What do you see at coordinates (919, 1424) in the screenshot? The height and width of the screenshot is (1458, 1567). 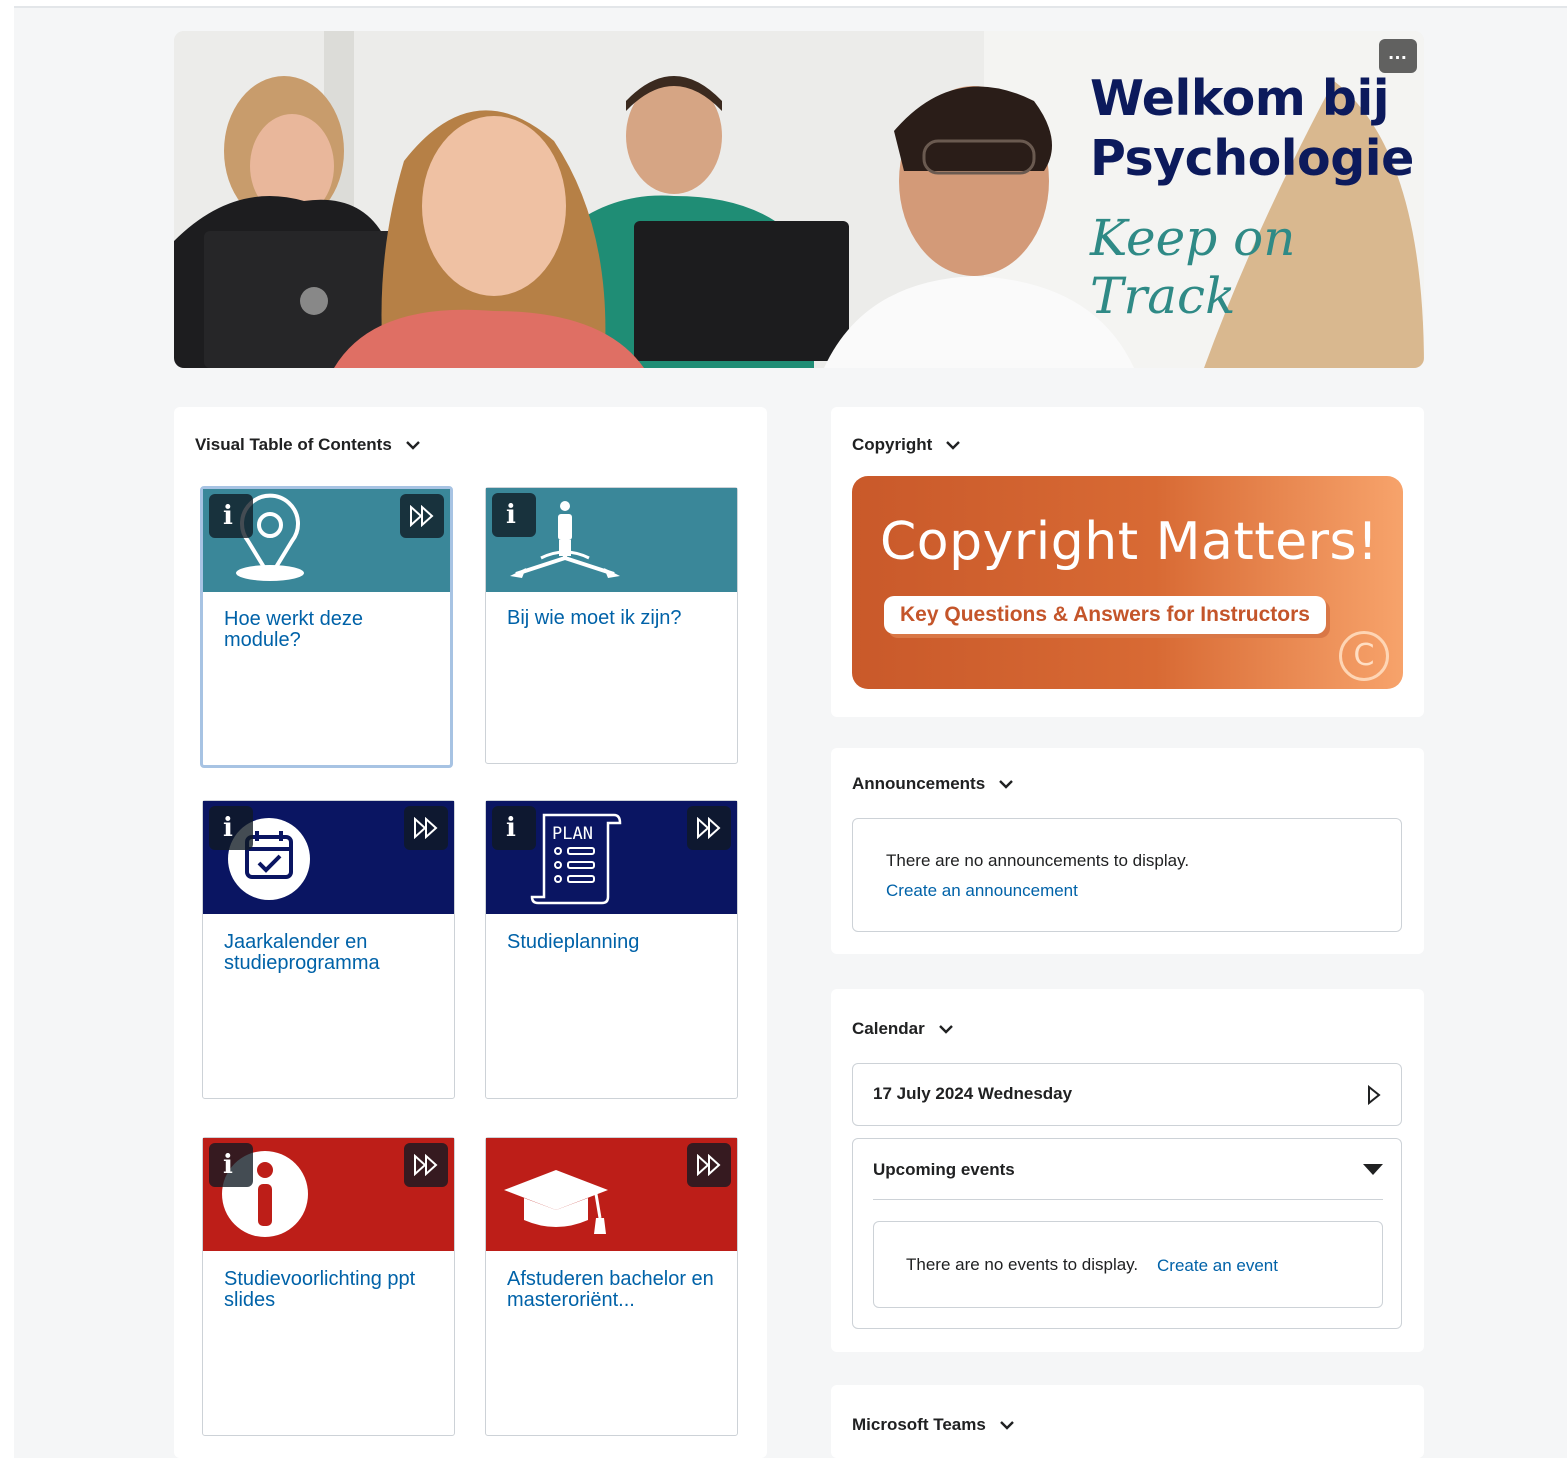 I see `teams-title: Microsoft Teams` at bounding box center [919, 1424].